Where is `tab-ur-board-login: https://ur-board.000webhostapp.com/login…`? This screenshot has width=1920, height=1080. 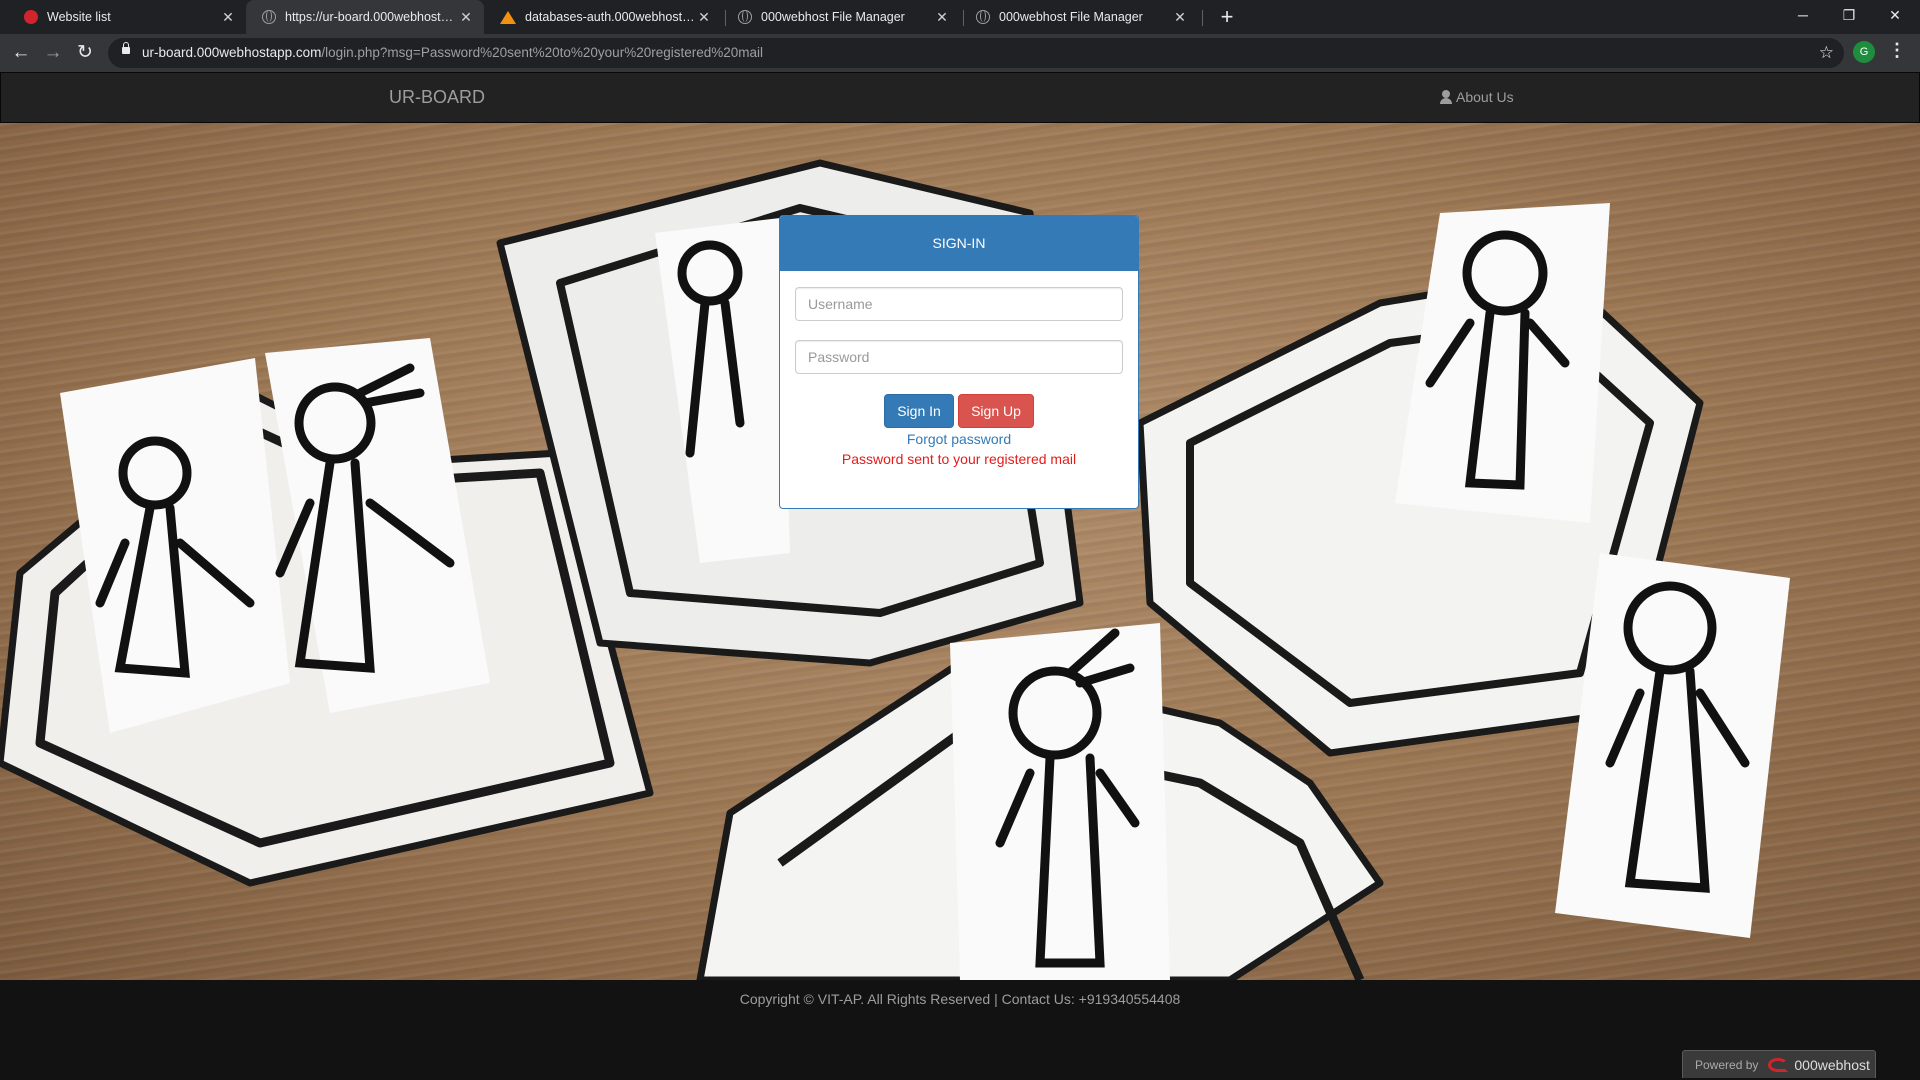 tab-ur-board-login: https://ur-board.000webhostapp.com/login… is located at coordinates (365, 17).